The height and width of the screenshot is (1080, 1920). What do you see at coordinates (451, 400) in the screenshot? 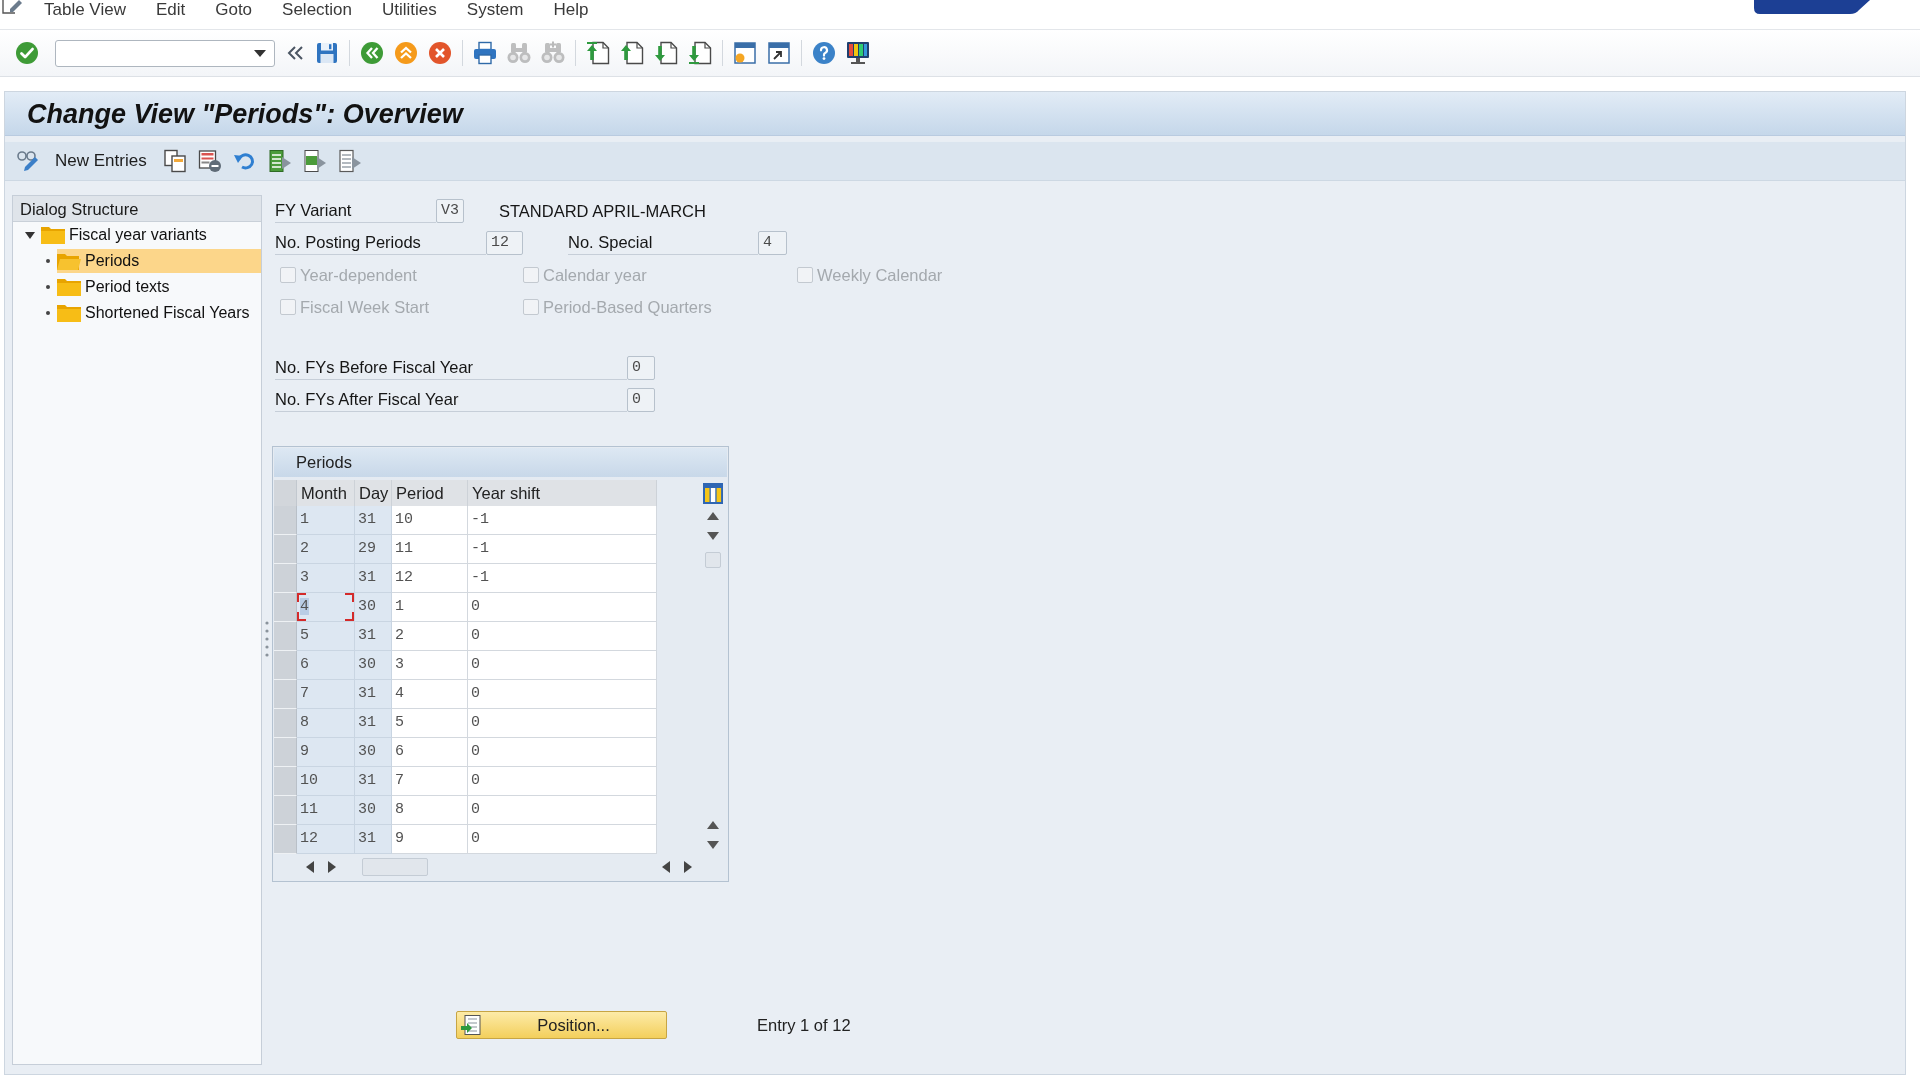
I see `field-label: No. FYs After Fiscal Year` at bounding box center [451, 400].